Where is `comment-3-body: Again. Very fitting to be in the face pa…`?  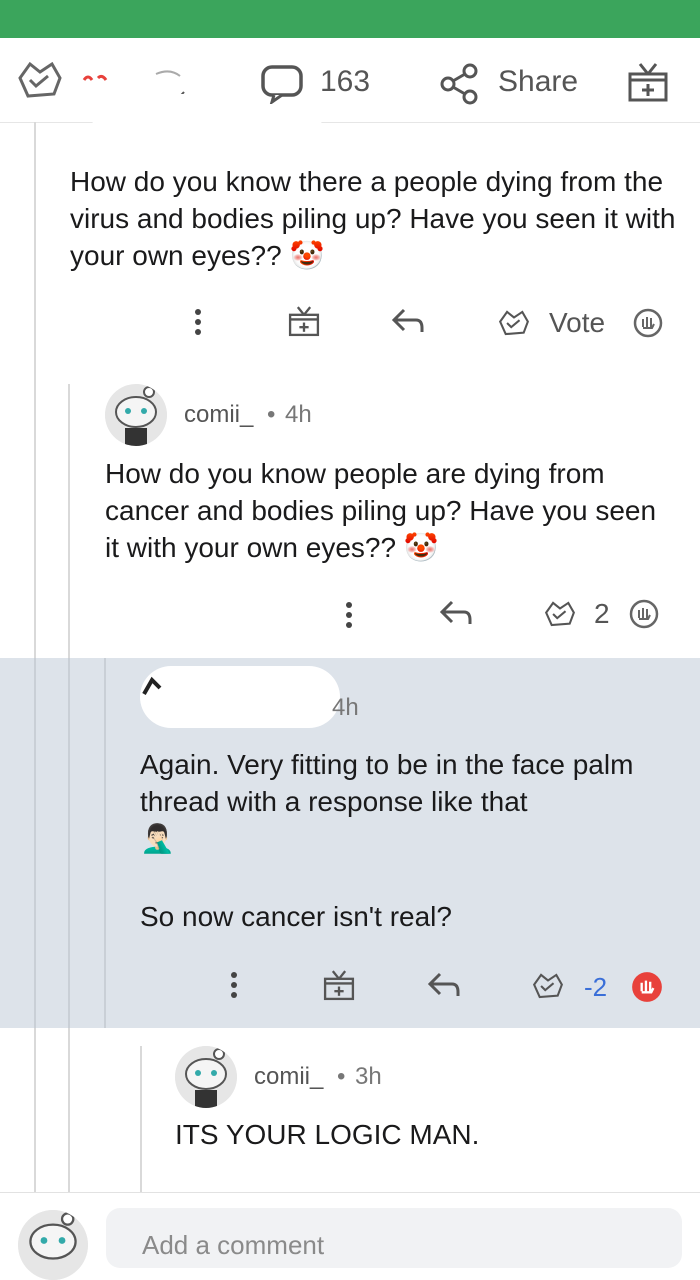 comment-3-body: Again. Very fitting to be in the face pa… is located at coordinates (387, 801).